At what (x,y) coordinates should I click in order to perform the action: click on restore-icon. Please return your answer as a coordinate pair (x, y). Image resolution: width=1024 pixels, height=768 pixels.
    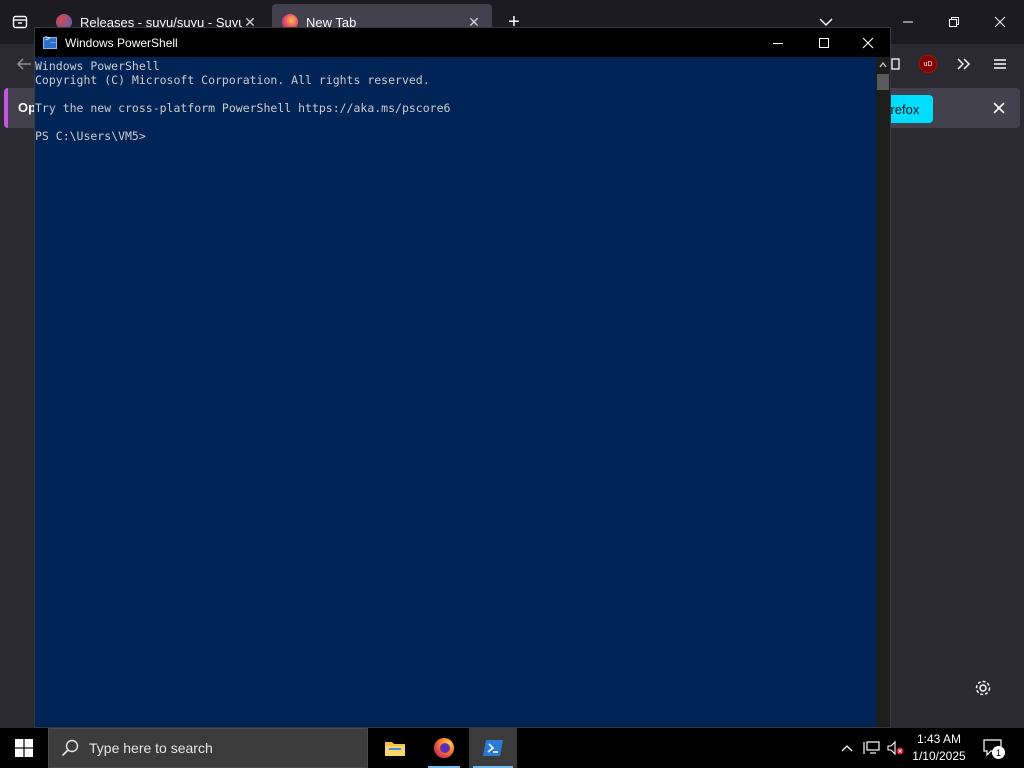
    Looking at the image, I should click on (954, 22).